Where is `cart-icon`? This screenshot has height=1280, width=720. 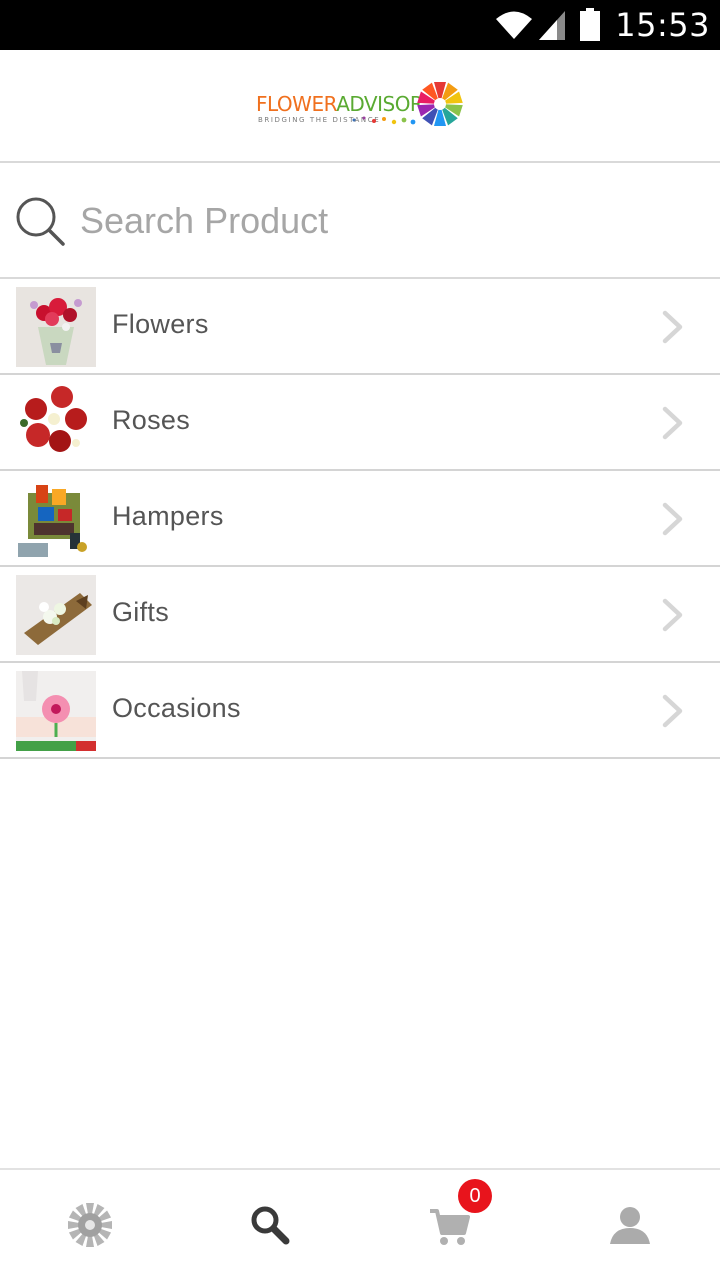 cart-icon is located at coordinates (450, 1227).